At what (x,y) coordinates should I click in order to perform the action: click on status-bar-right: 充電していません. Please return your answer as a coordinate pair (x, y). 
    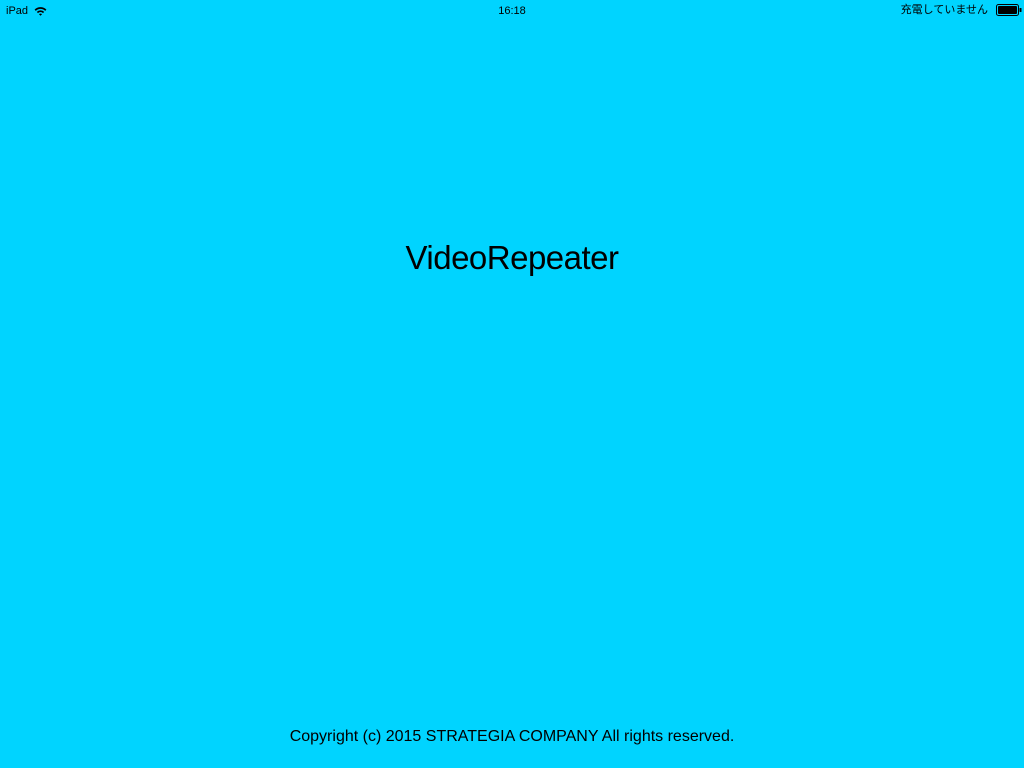
    Looking at the image, I should click on (961, 10).